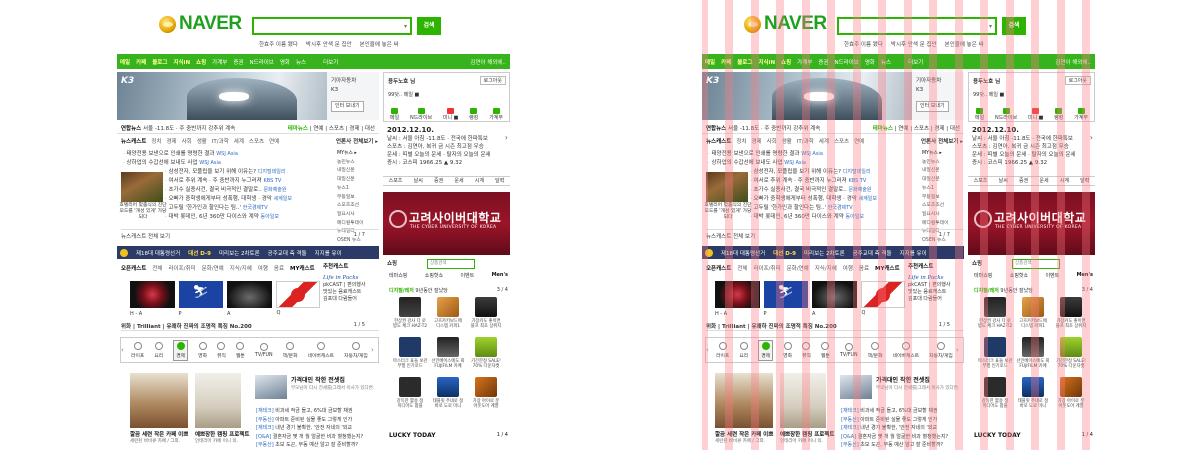 The height and width of the screenshot is (450, 1185). What do you see at coordinates (215, 181) in the screenshot?
I see `news-headline: 여서로 추위 계속 · 주 중반까지 누그러져` at bounding box center [215, 181].